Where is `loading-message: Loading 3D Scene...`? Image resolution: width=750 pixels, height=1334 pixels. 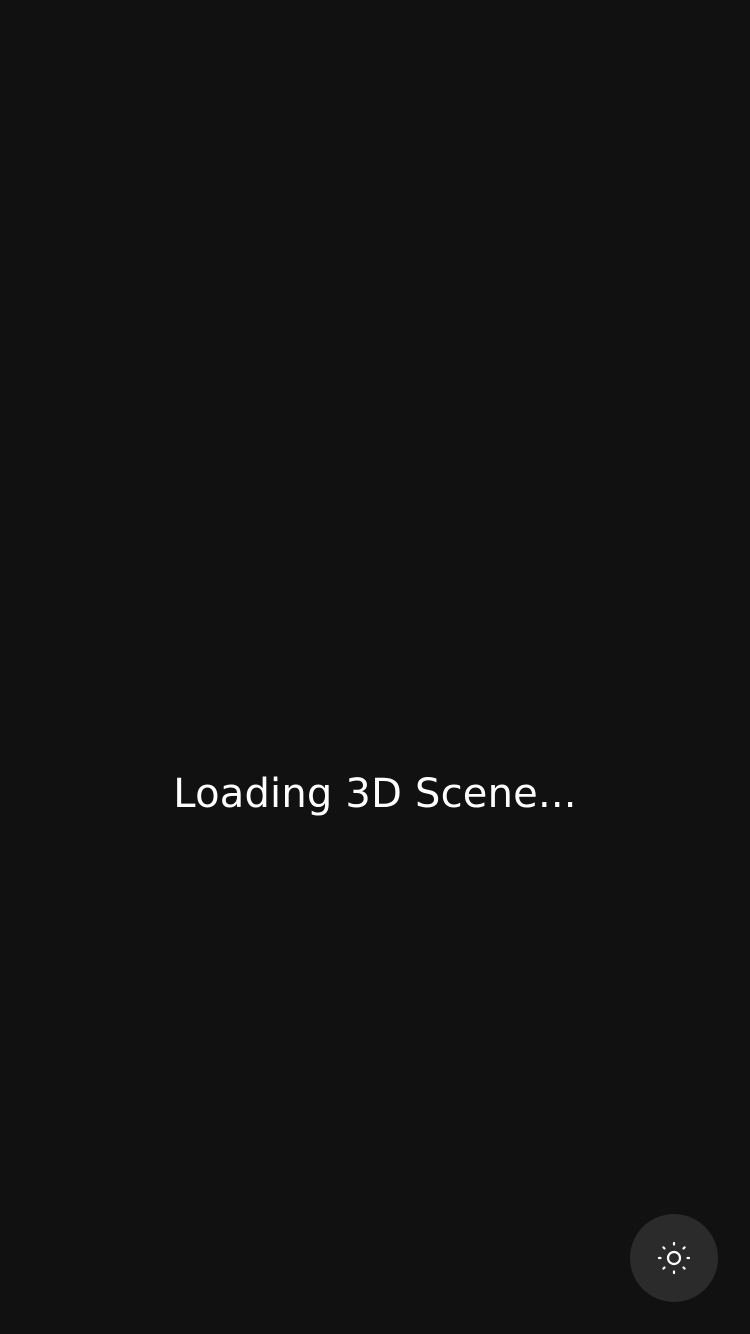 loading-message: Loading 3D Scene... is located at coordinates (375, 794).